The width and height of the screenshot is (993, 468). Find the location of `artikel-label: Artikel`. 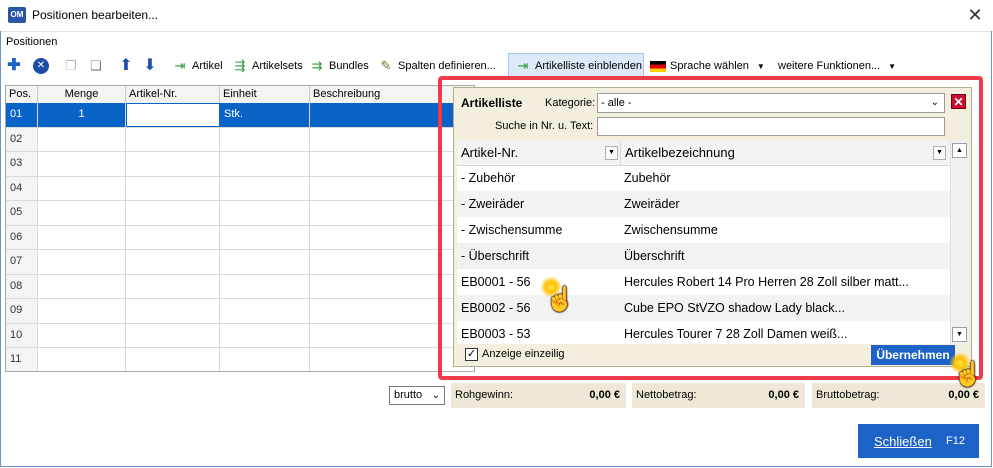

artikel-label: Artikel is located at coordinates (207, 66).